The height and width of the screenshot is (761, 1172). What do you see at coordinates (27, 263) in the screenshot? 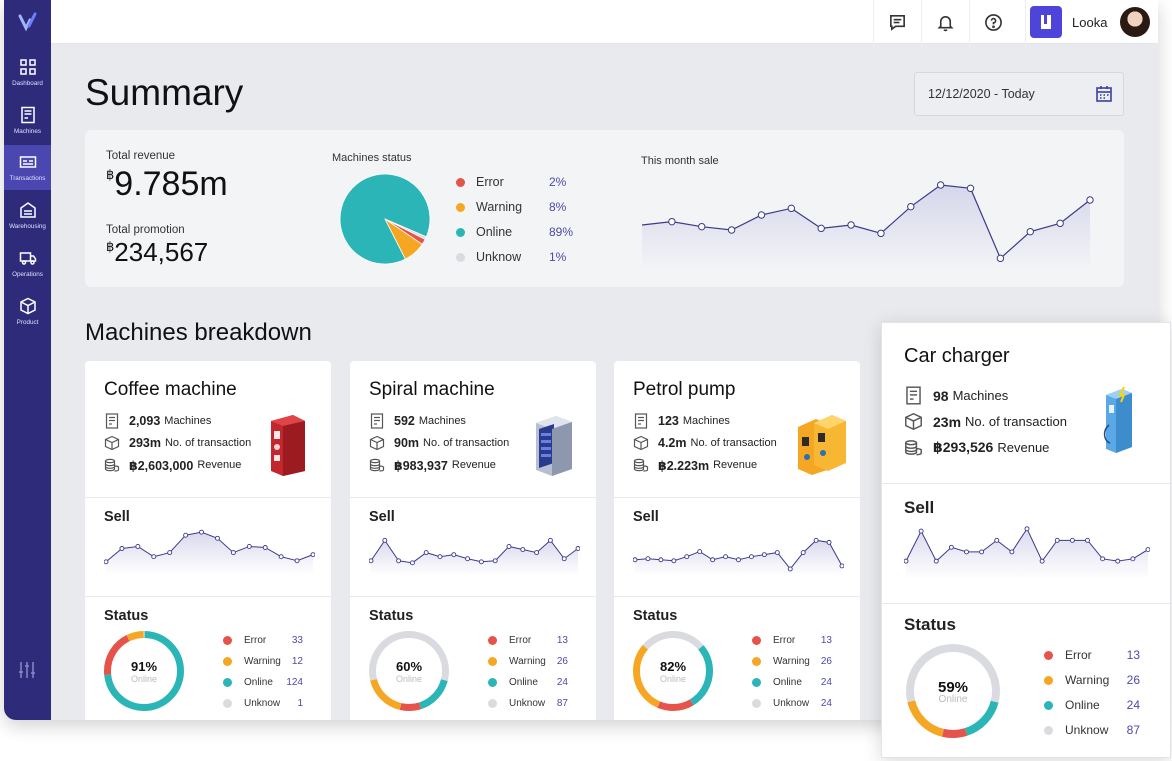
I see `sidebar-item-operations: Operations` at bounding box center [27, 263].